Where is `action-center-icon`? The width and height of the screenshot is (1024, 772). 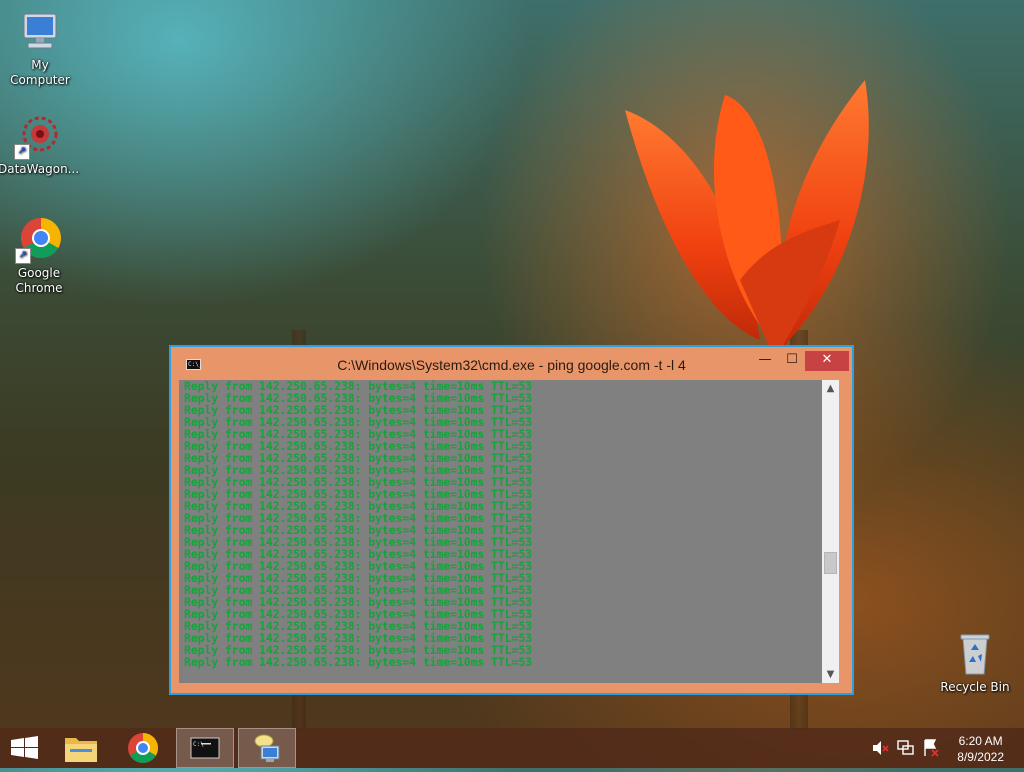
action-center-icon is located at coordinates (931, 748).